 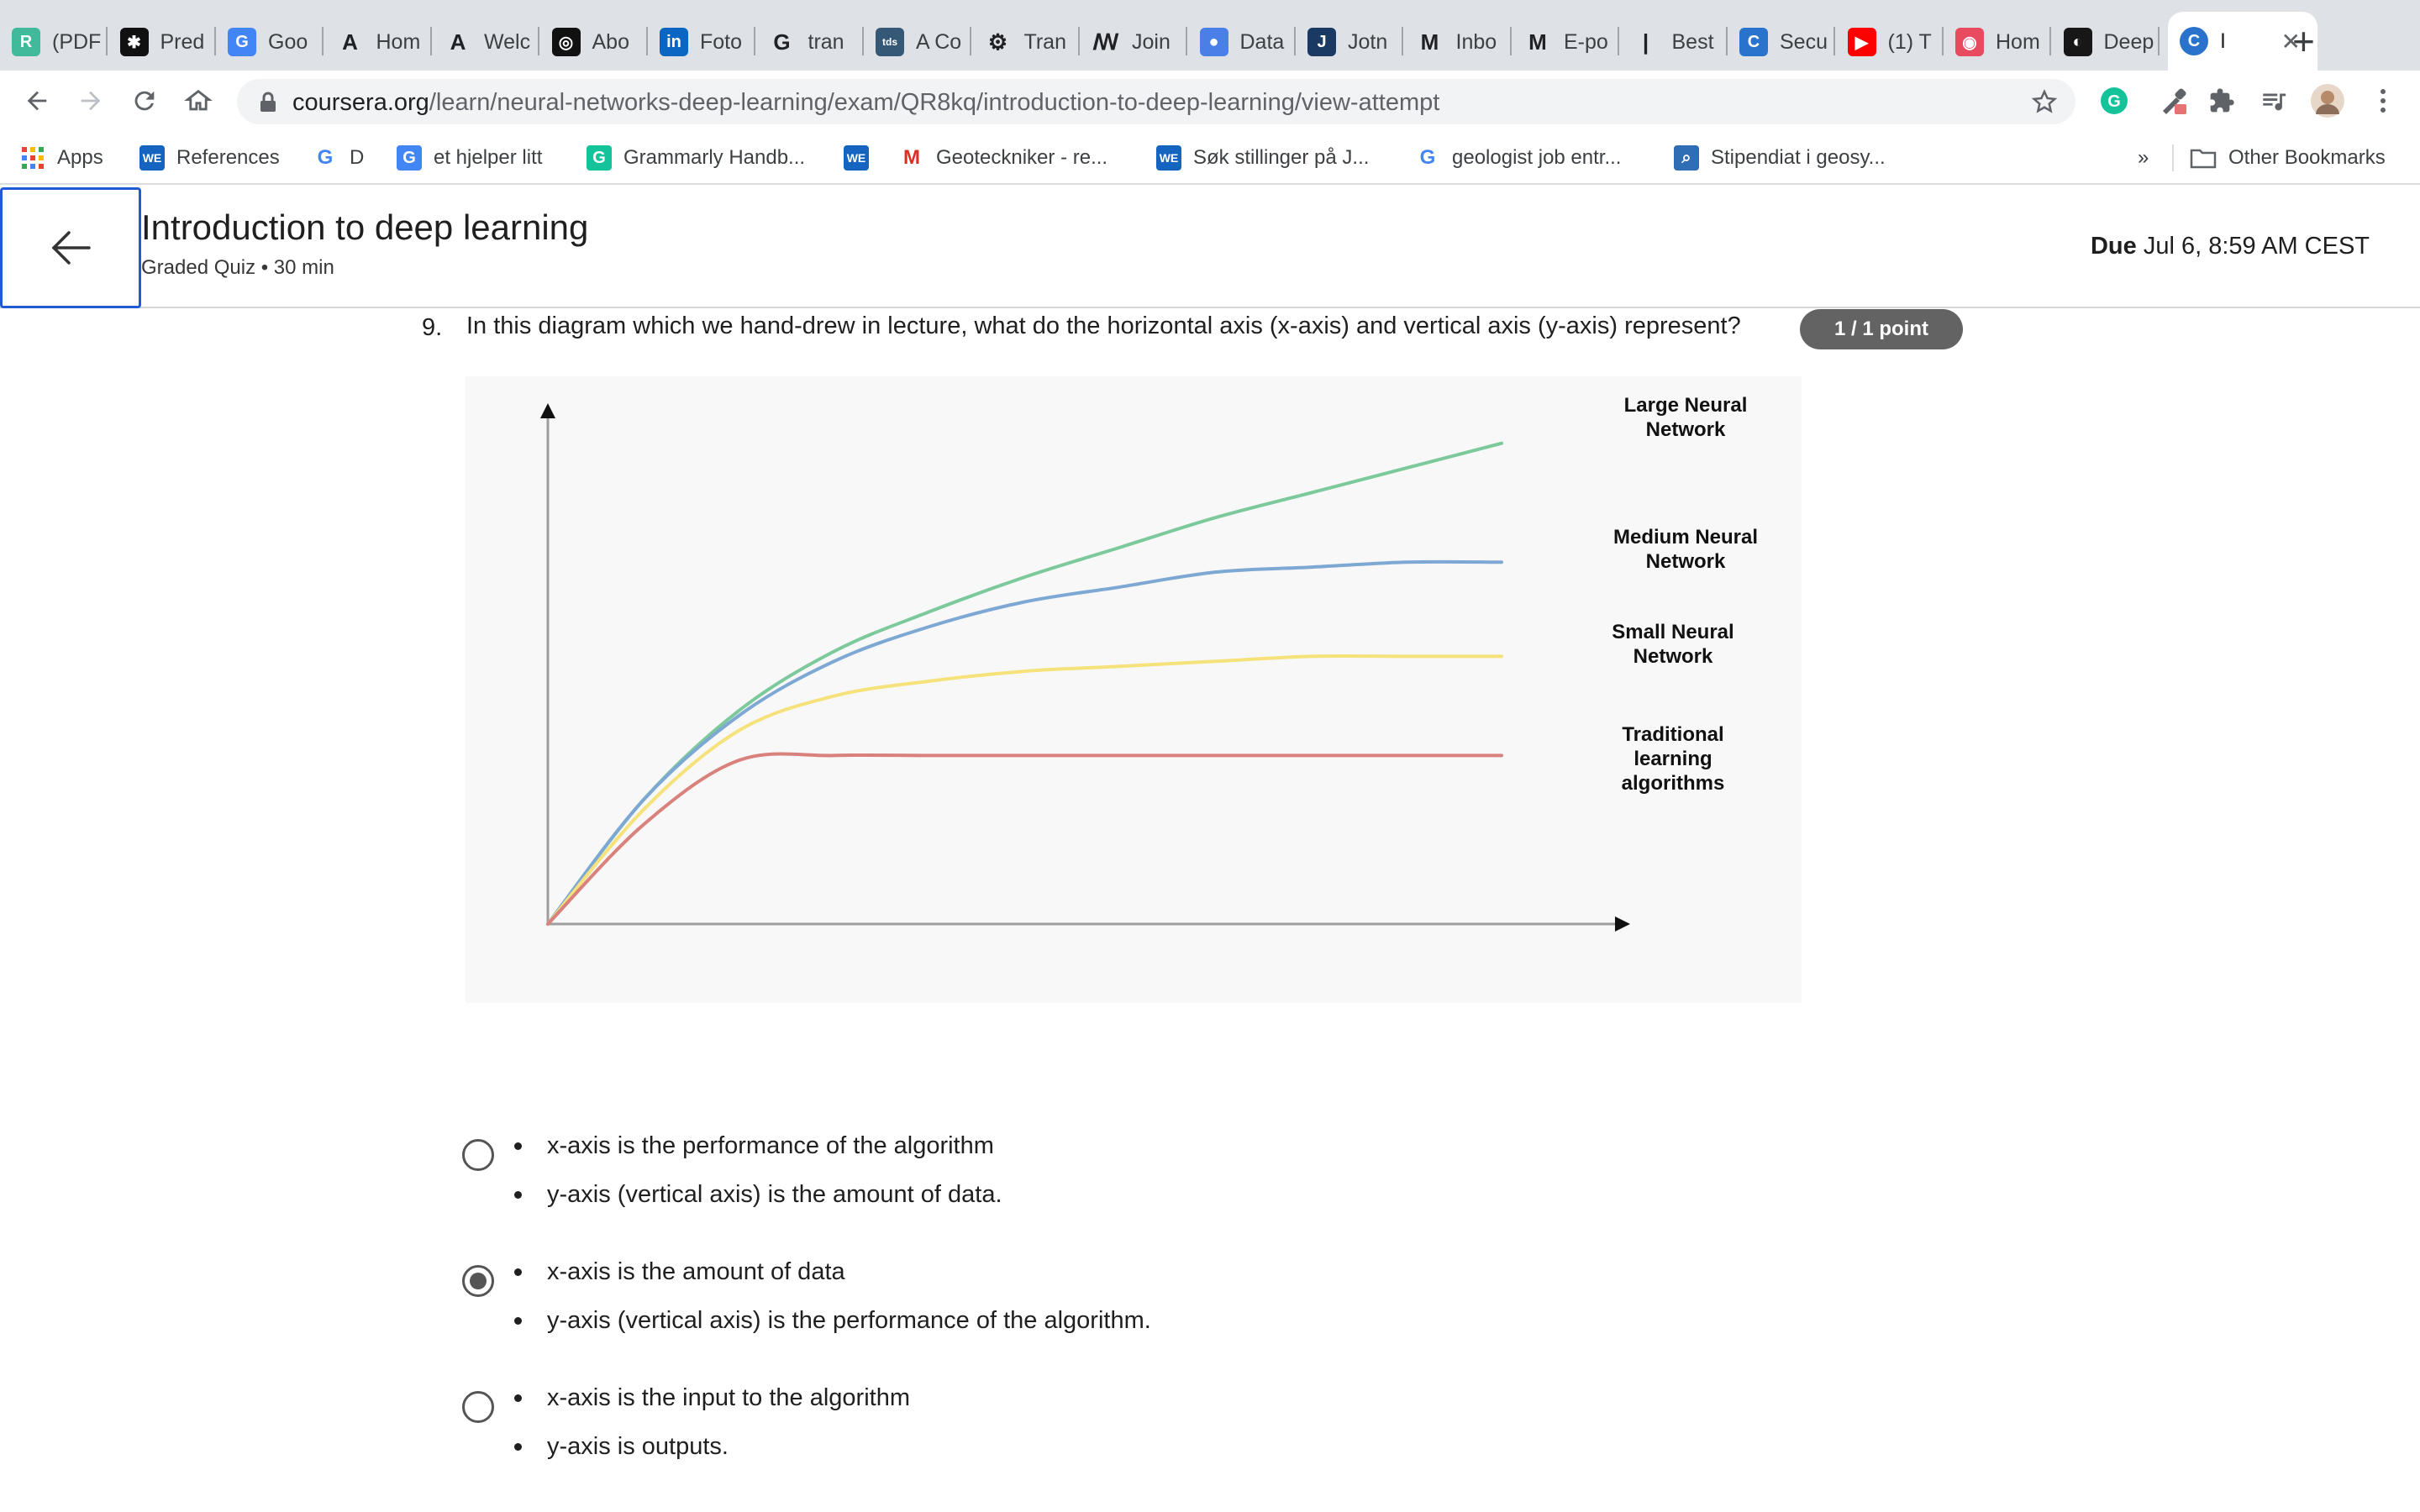 What do you see at coordinates (2221, 101) in the screenshot?
I see `extensions-puzzle-icon` at bounding box center [2221, 101].